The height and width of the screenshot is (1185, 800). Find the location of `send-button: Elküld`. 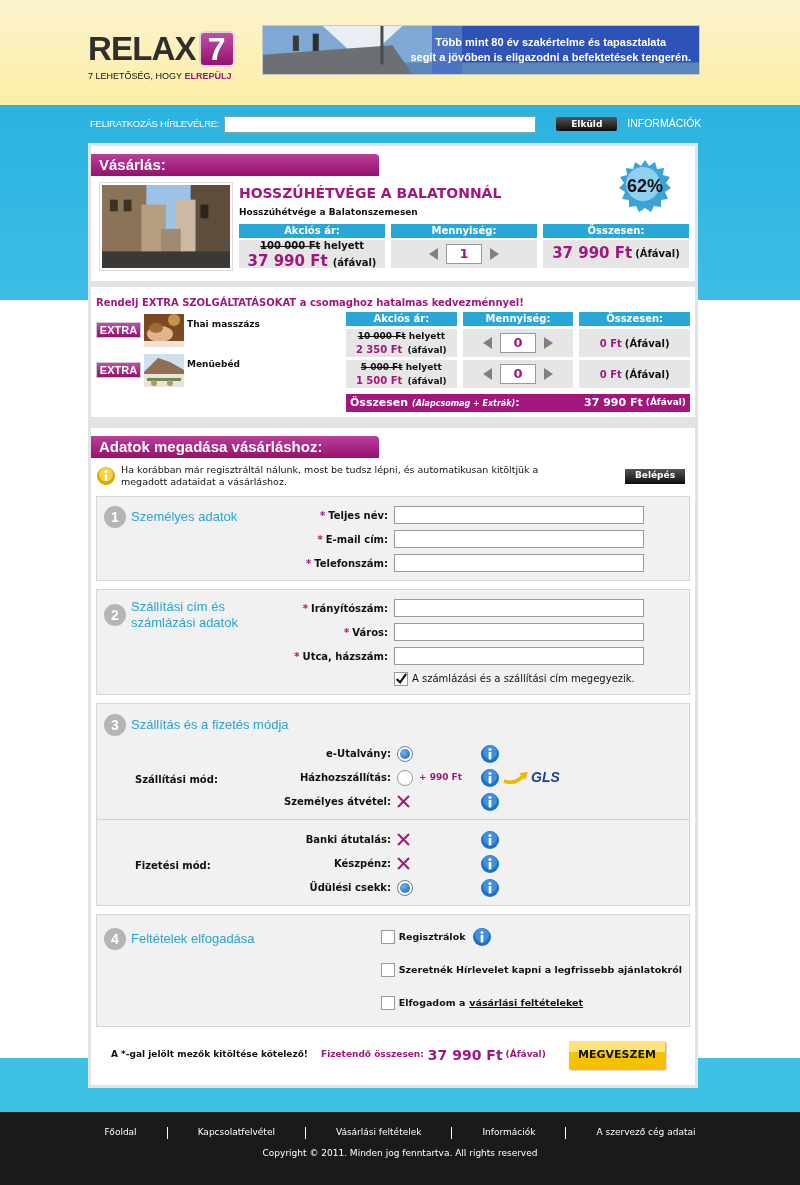

send-button: Elküld is located at coordinates (587, 124).